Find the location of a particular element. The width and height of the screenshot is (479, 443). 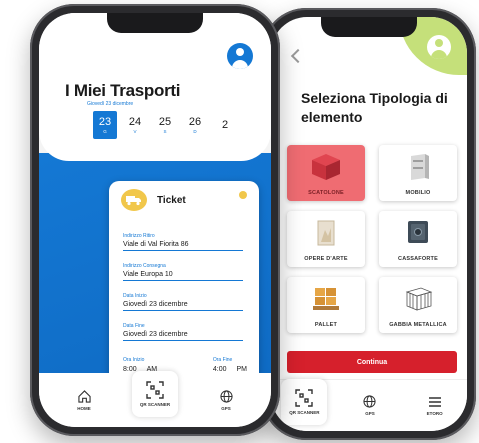

field-value: Viale di Val Fiorita 86 is located at coordinates (183, 246).